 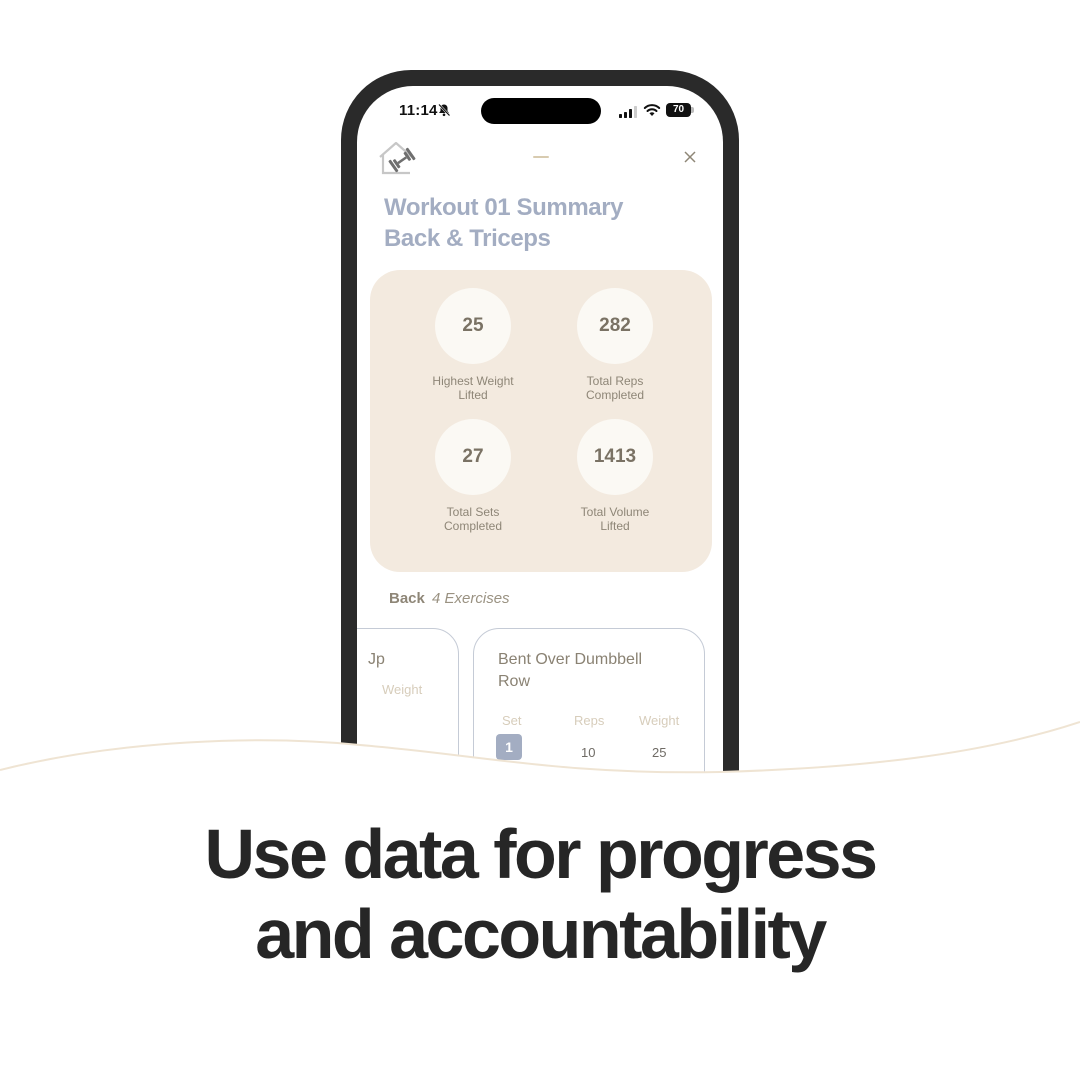 What do you see at coordinates (615, 457) in the screenshot?
I see `stat-value: 1413` at bounding box center [615, 457].